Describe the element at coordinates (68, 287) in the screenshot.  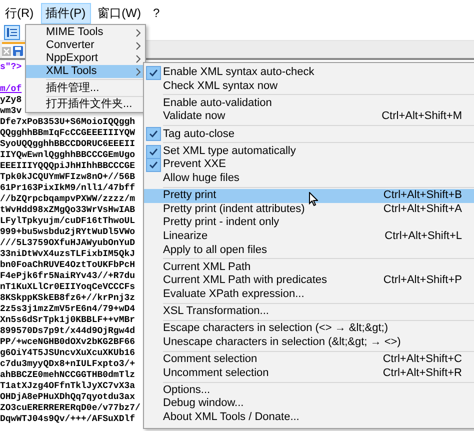
I see `code-line: nT1KuXLlCr0EIIYoqCeVCCCFs` at that location.